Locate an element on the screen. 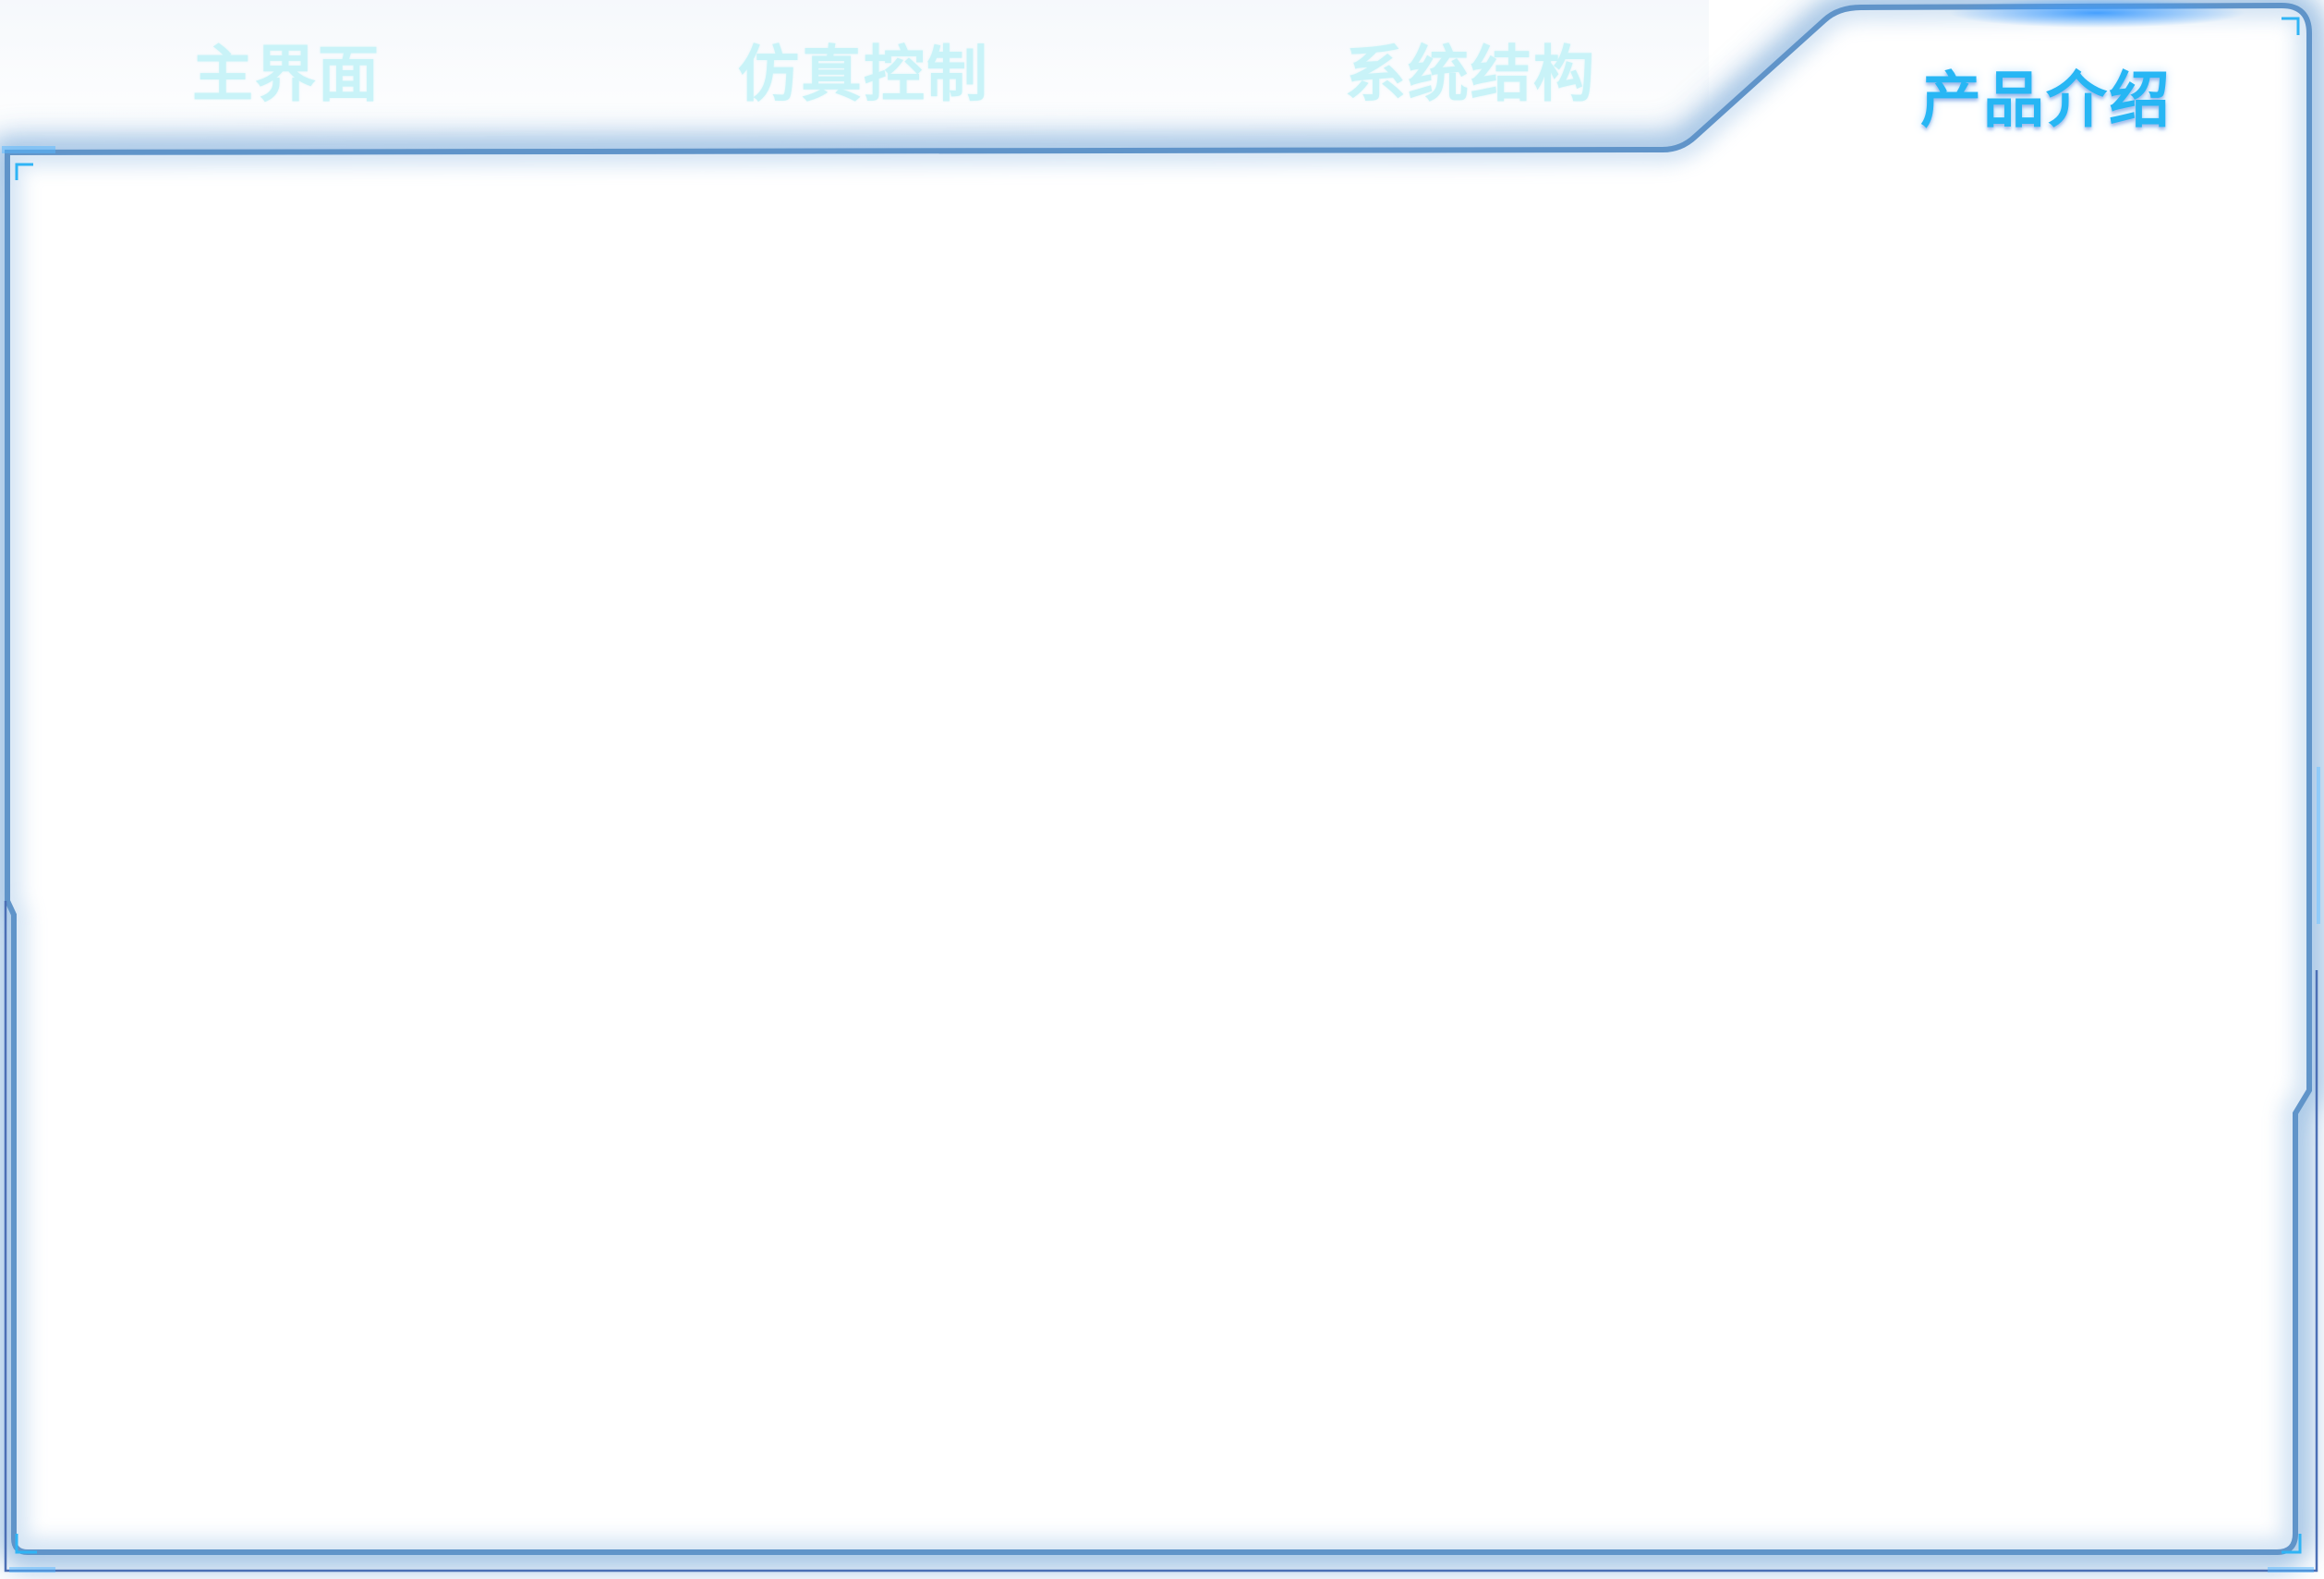  tab-product-introduction: 产品介绍 is located at coordinates (2046, 96).